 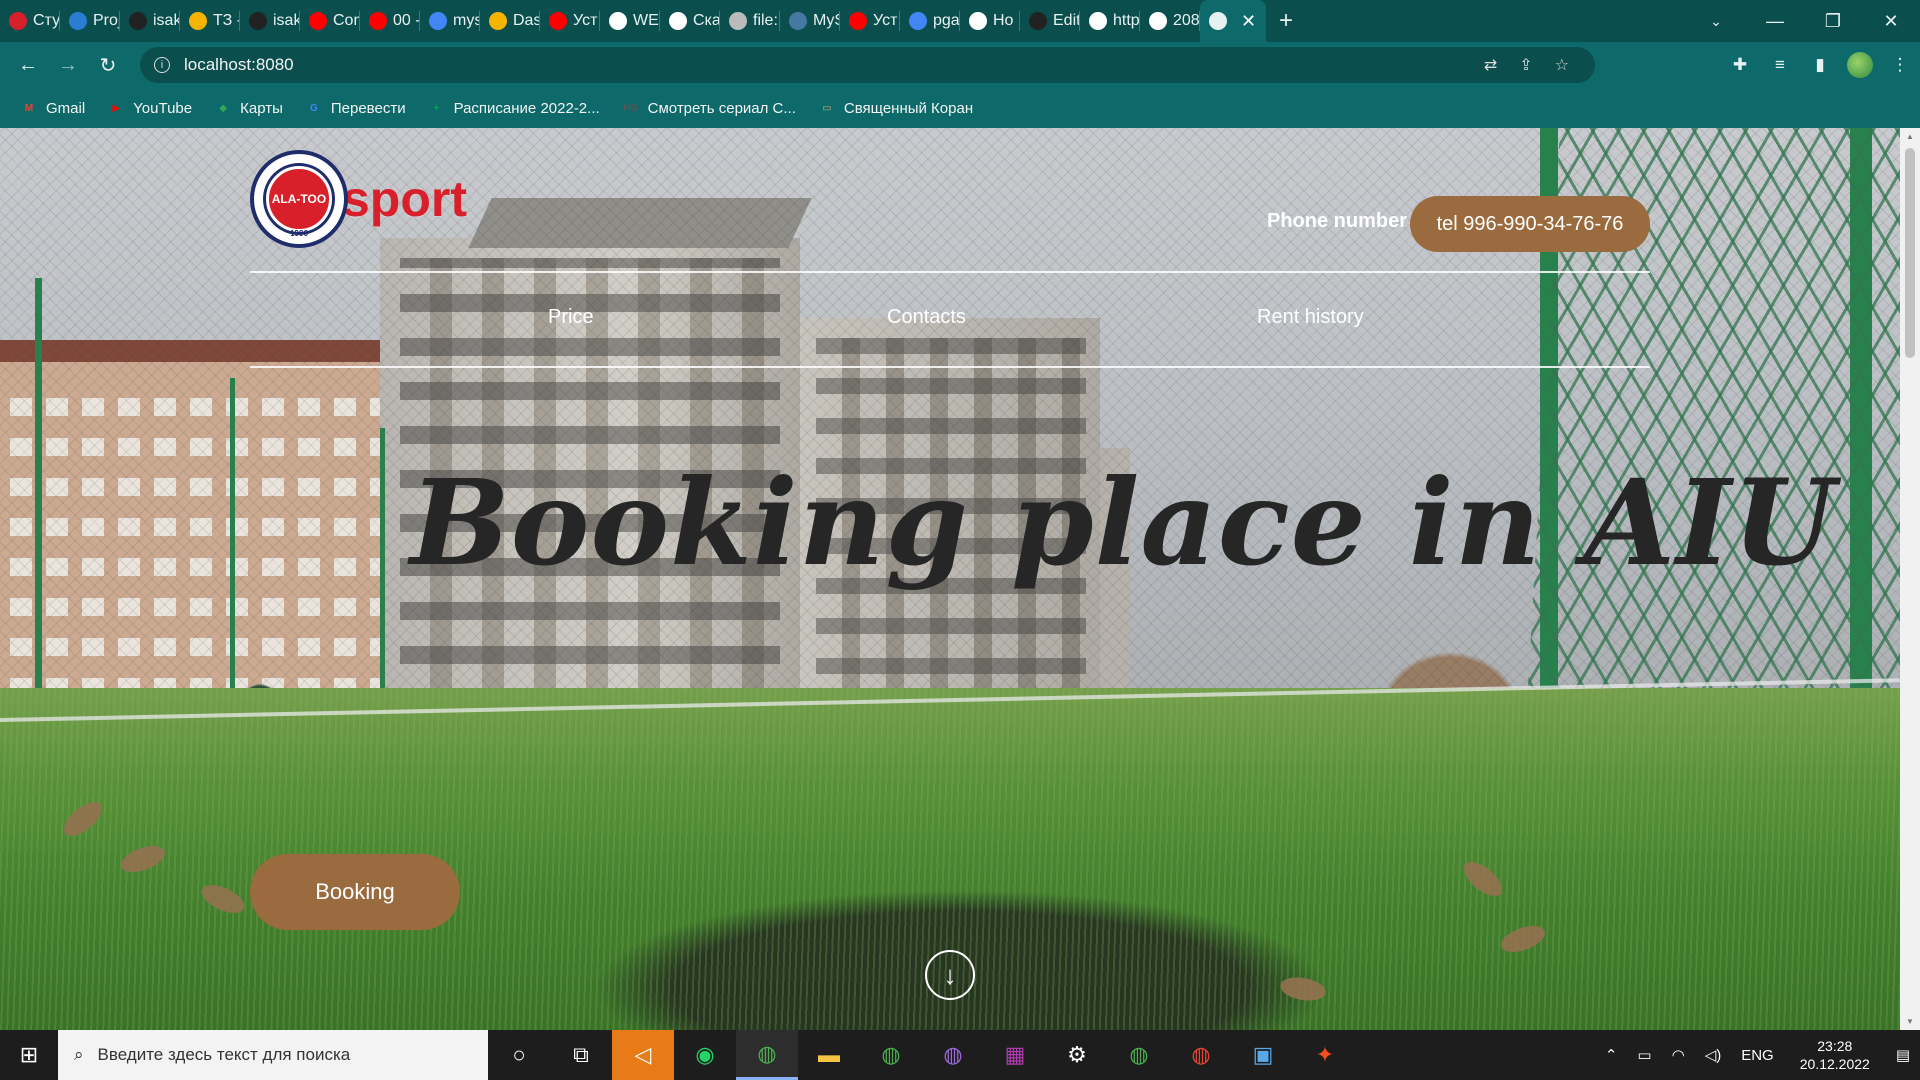 What do you see at coordinates (526, 20) in the screenshot?
I see `tab-title: Das` at bounding box center [526, 20].